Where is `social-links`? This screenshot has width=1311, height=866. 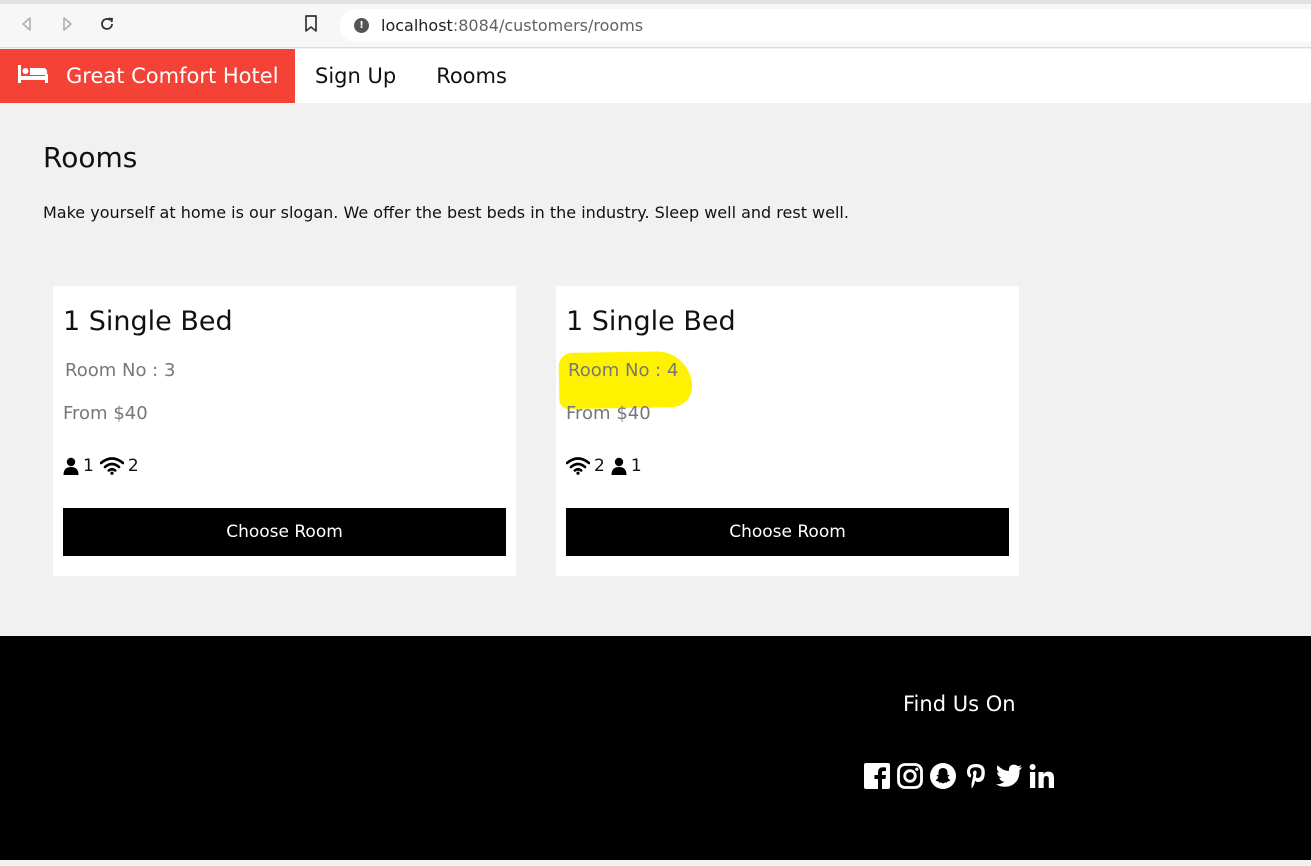 social-links is located at coordinates (962, 776).